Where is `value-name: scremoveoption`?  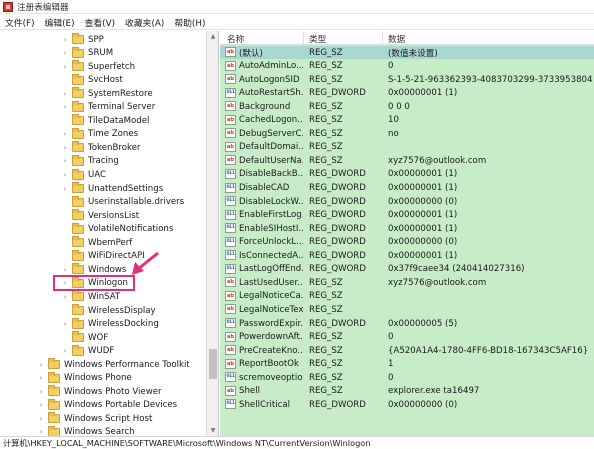
value-name: scremoveoption is located at coordinates (271, 377).